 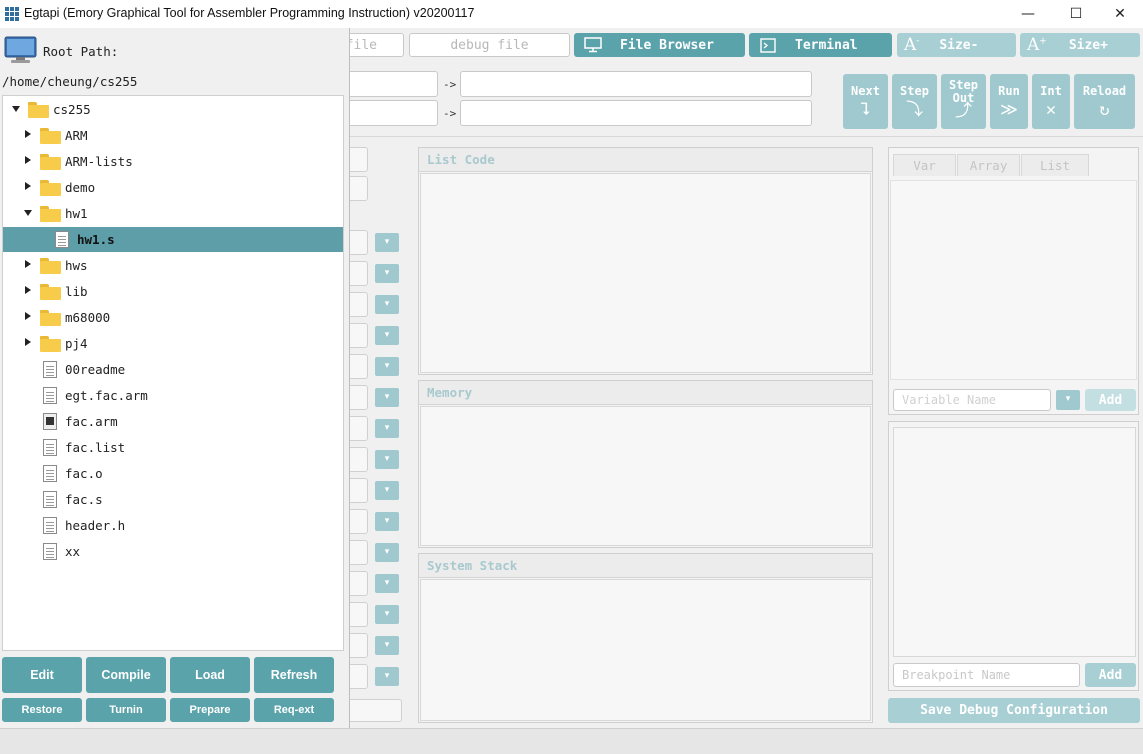 I want to click on memory-area, so click(x=645, y=476).